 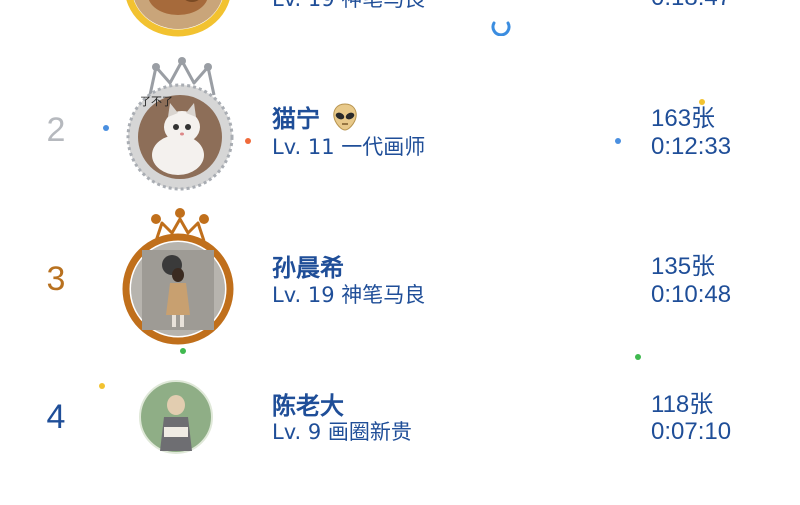 I want to click on user-level: Lv. 9 画圈新贵, so click(x=342, y=432).